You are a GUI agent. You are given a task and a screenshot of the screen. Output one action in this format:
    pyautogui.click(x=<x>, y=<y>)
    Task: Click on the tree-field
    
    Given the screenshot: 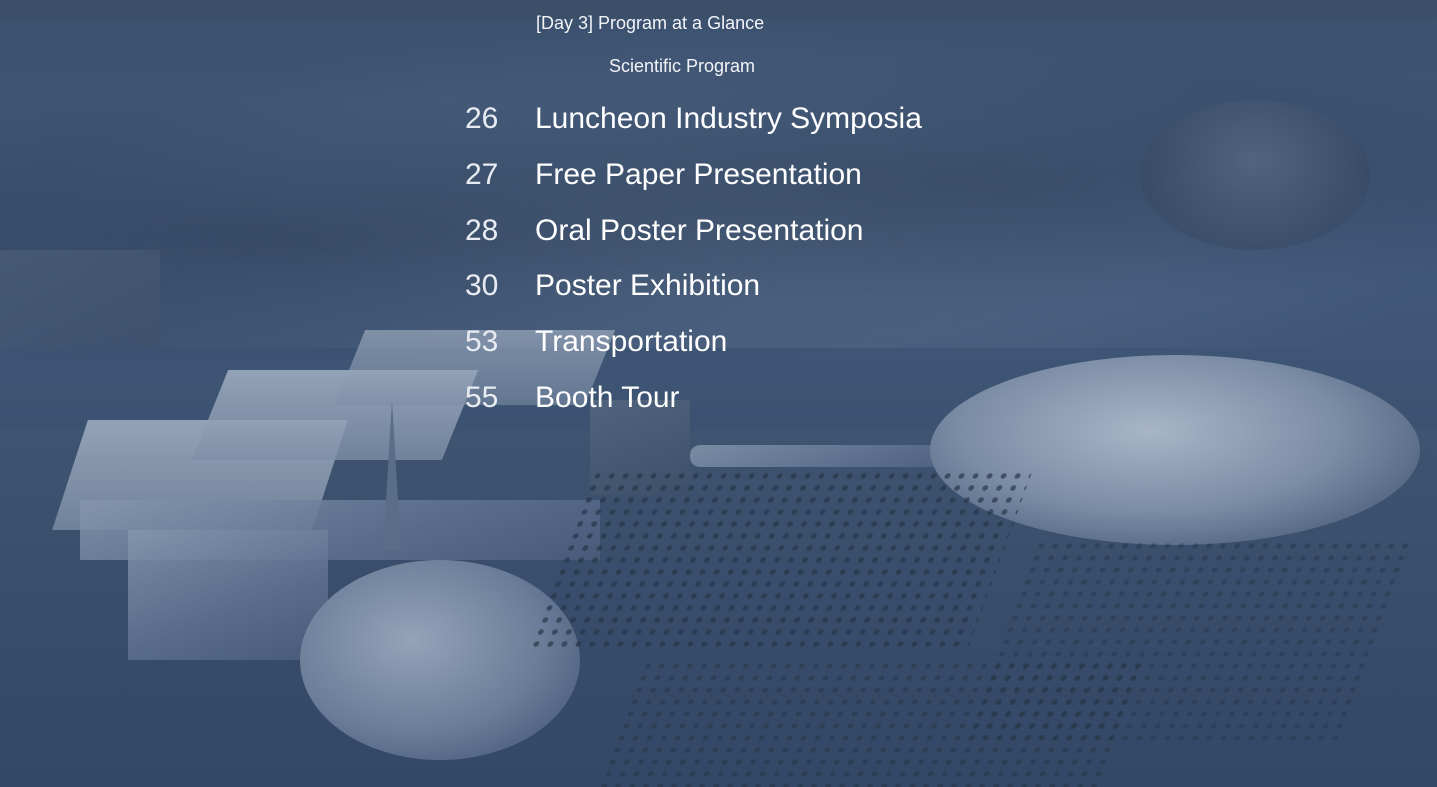 What is the action you would take?
    pyautogui.click(x=780, y=560)
    